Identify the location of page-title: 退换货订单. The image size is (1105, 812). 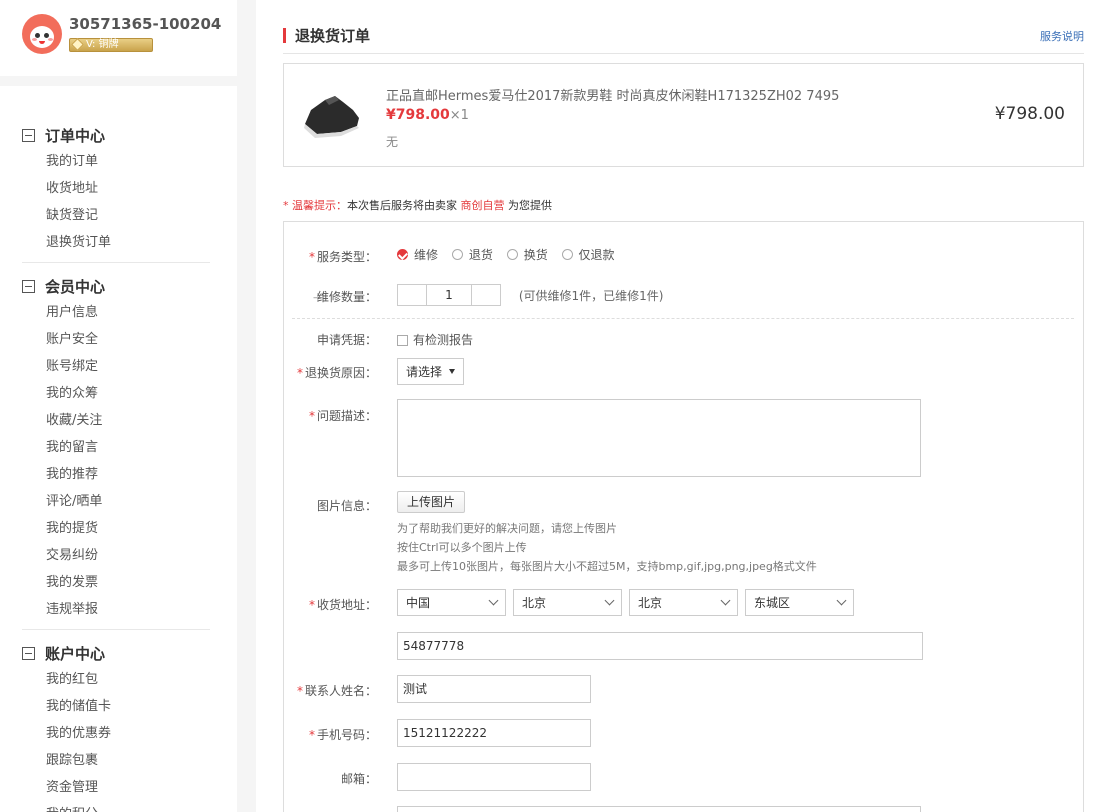
(333, 36).